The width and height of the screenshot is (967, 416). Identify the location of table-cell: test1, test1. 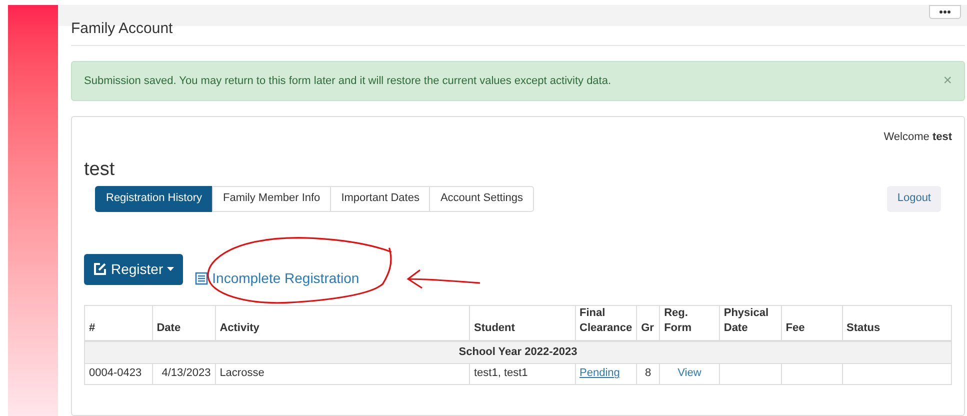
(501, 373).